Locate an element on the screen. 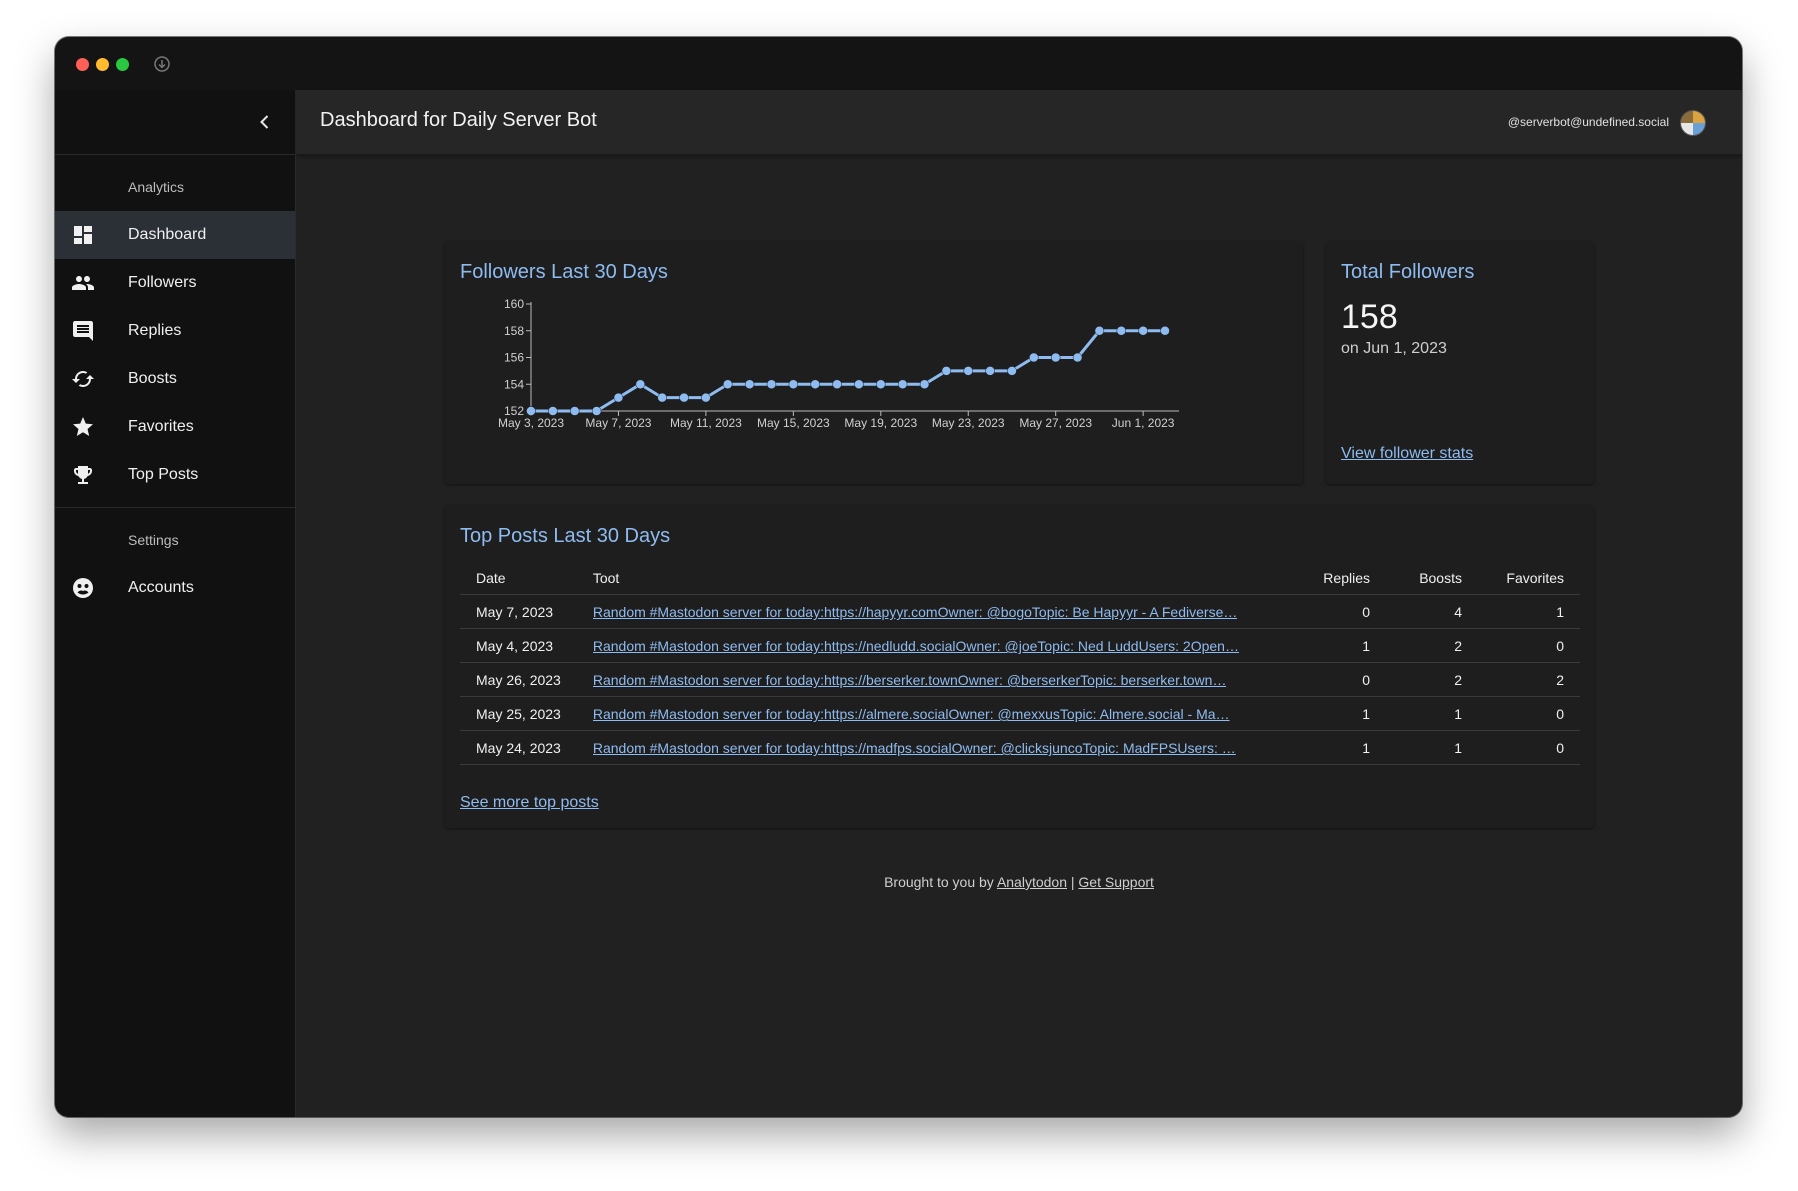 This screenshot has width=1798, height=1191. maximize-window-button is located at coordinates (122, 64).